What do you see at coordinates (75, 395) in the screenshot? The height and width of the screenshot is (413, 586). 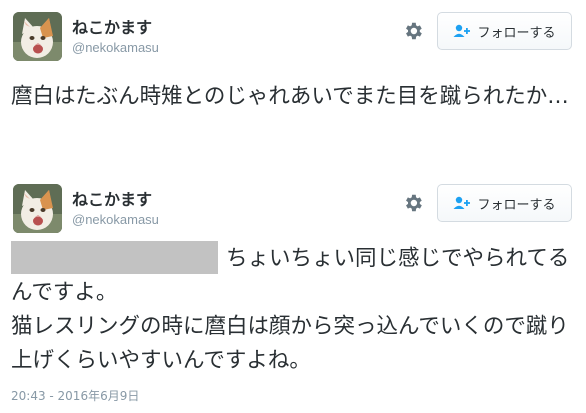 I see `tweet-timestamp: 20:43 - 2016年6月9日` at bounding box center [75, 395].